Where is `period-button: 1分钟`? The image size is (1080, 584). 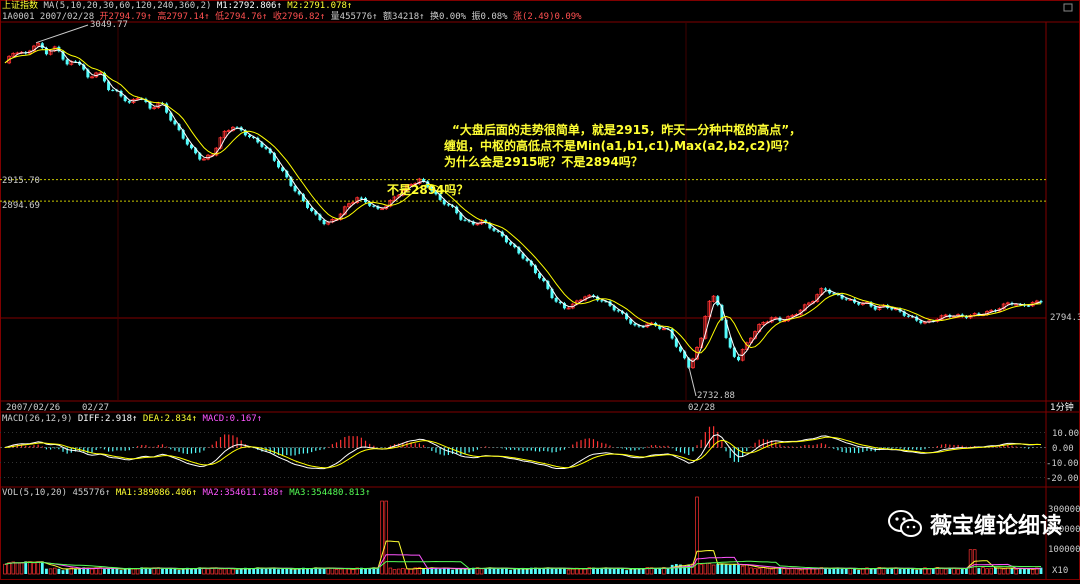
period-button: 1分钟 is located at coordinates (1062, 408).